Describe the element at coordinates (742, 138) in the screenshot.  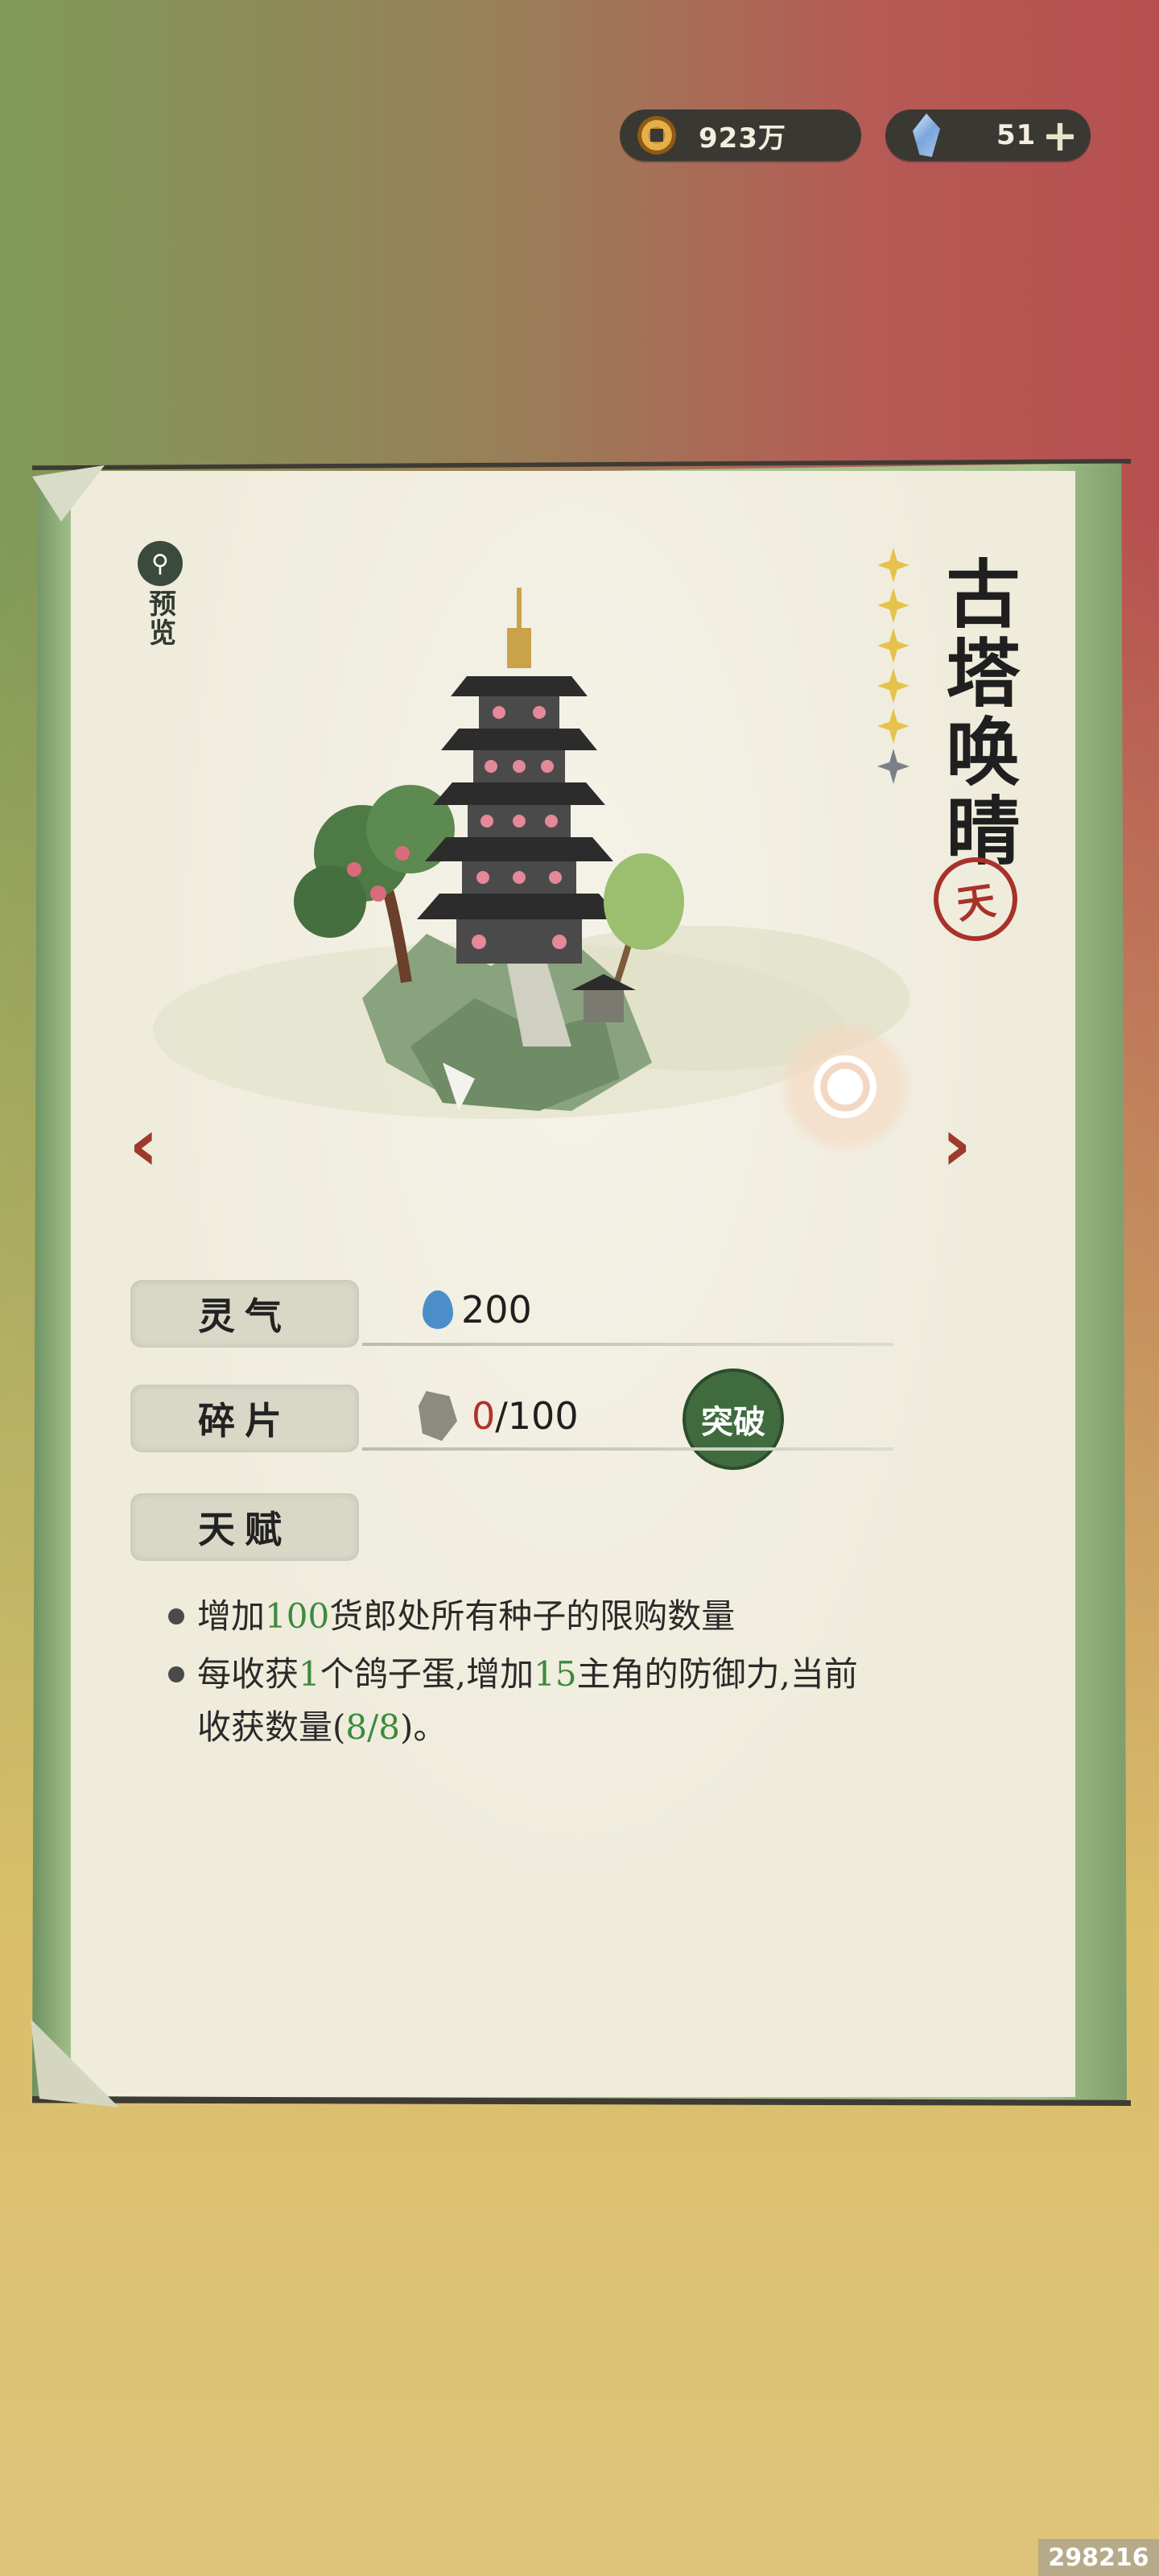
I see `coin-amount: 923万` at that location.